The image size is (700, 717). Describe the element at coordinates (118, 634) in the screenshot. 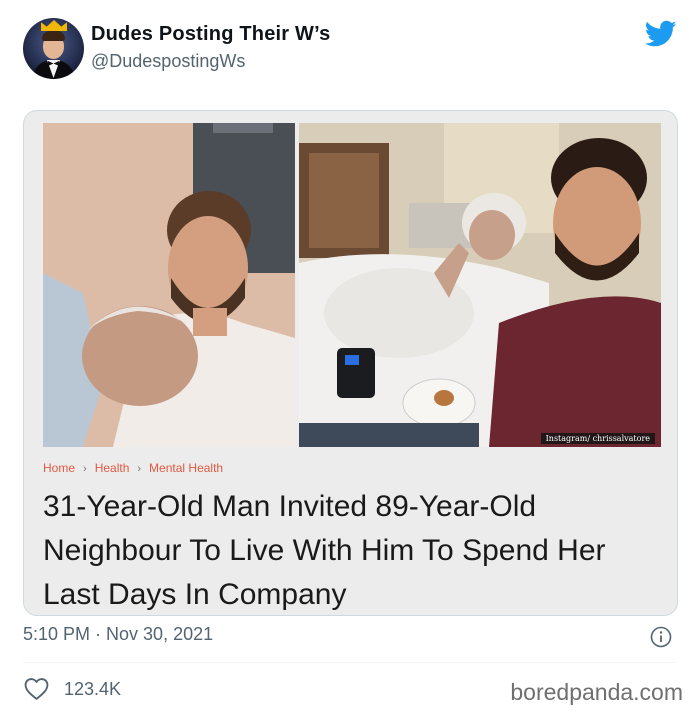

I see `tweet-timestamp: 5:10 PM · Nov 30, 2021` at that location.